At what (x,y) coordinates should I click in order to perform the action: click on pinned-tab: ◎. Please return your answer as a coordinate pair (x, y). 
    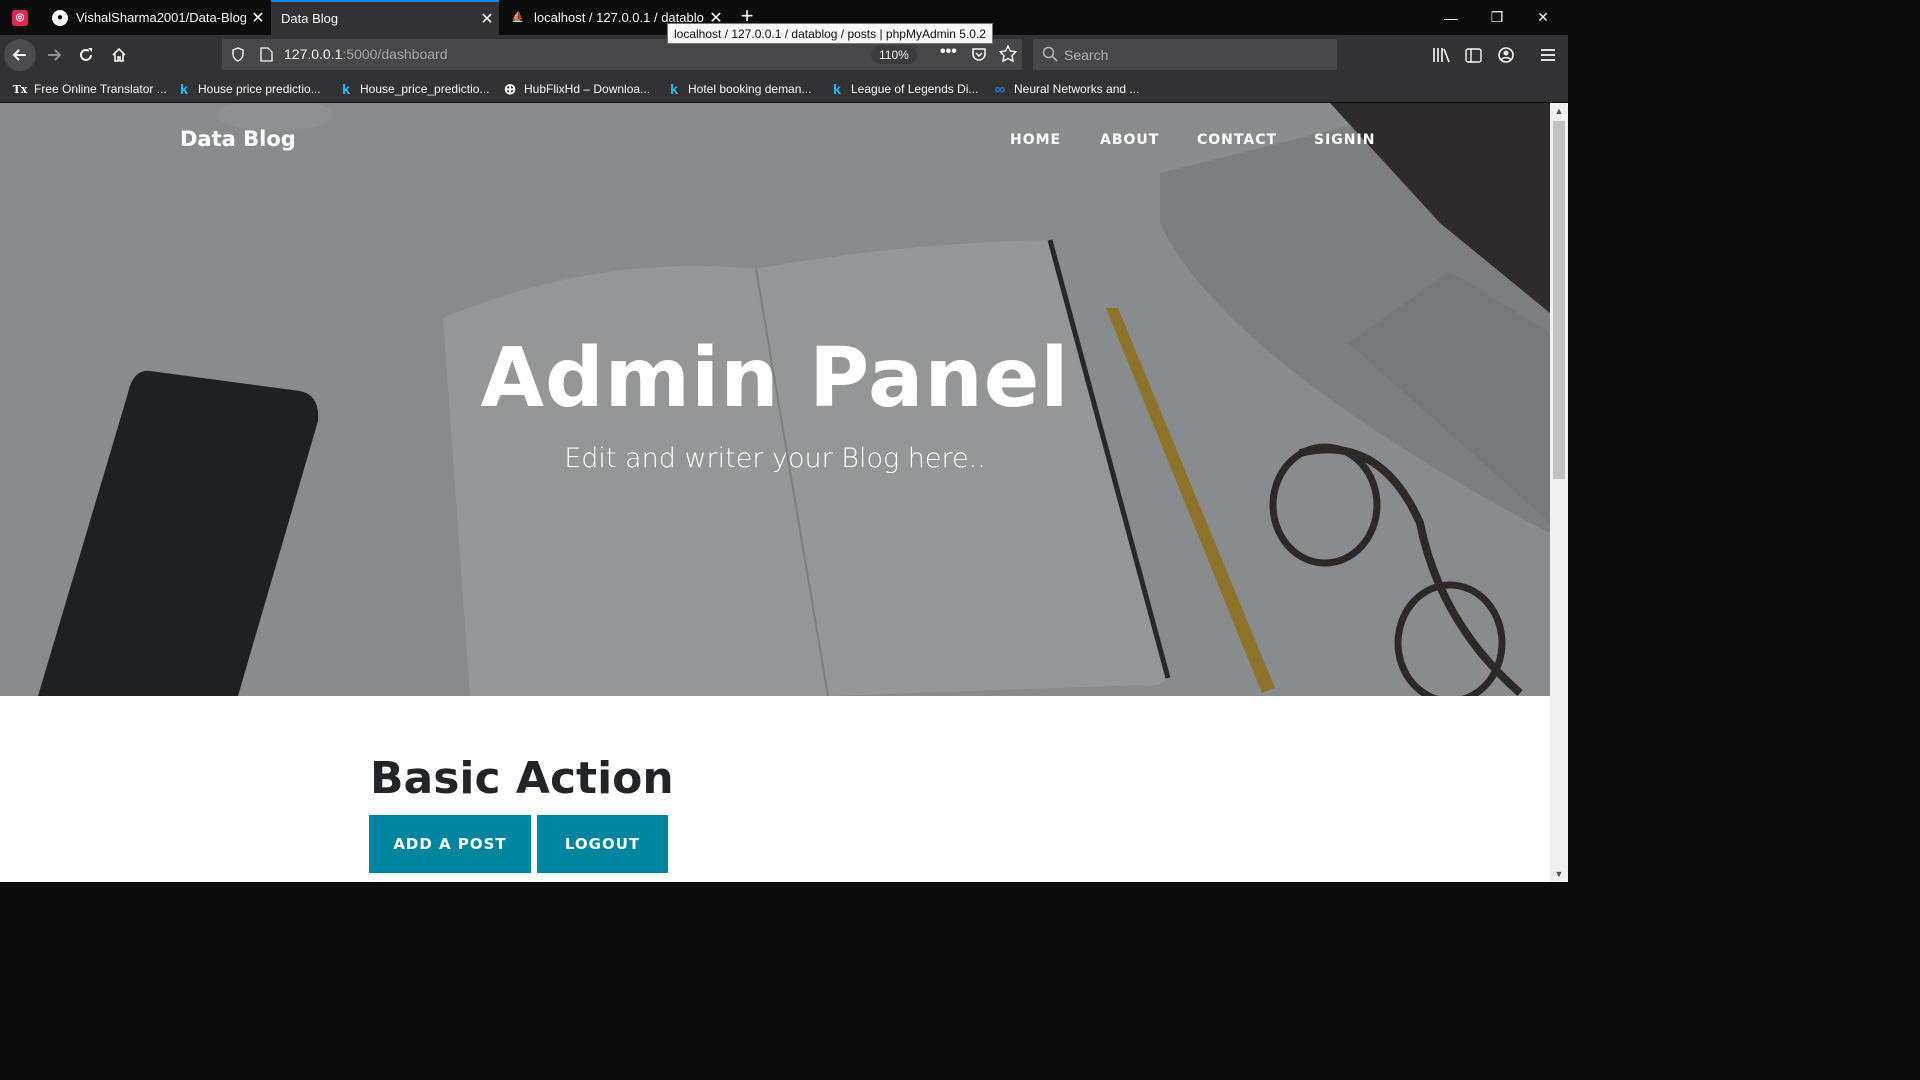
    Looking at the image, I should click on (20, 17).